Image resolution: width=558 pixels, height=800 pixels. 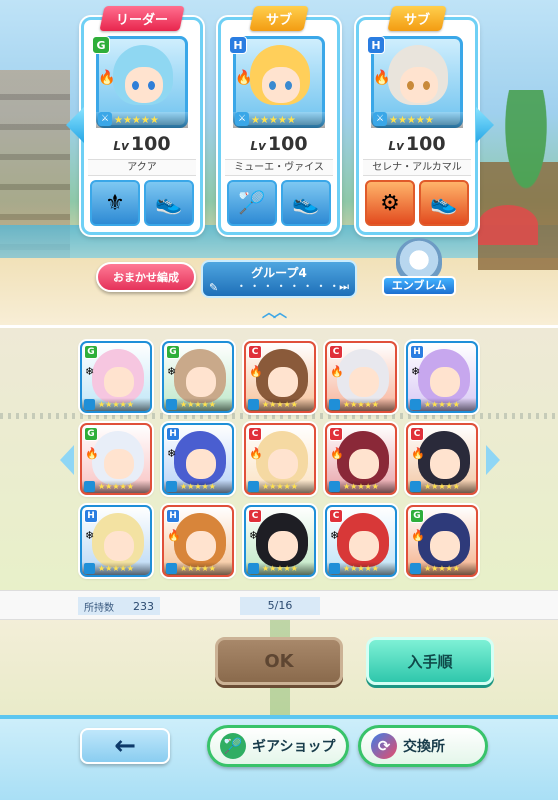 I want to click on character-name: ミューエ・ヴァイス, so click(x=279, y=167).